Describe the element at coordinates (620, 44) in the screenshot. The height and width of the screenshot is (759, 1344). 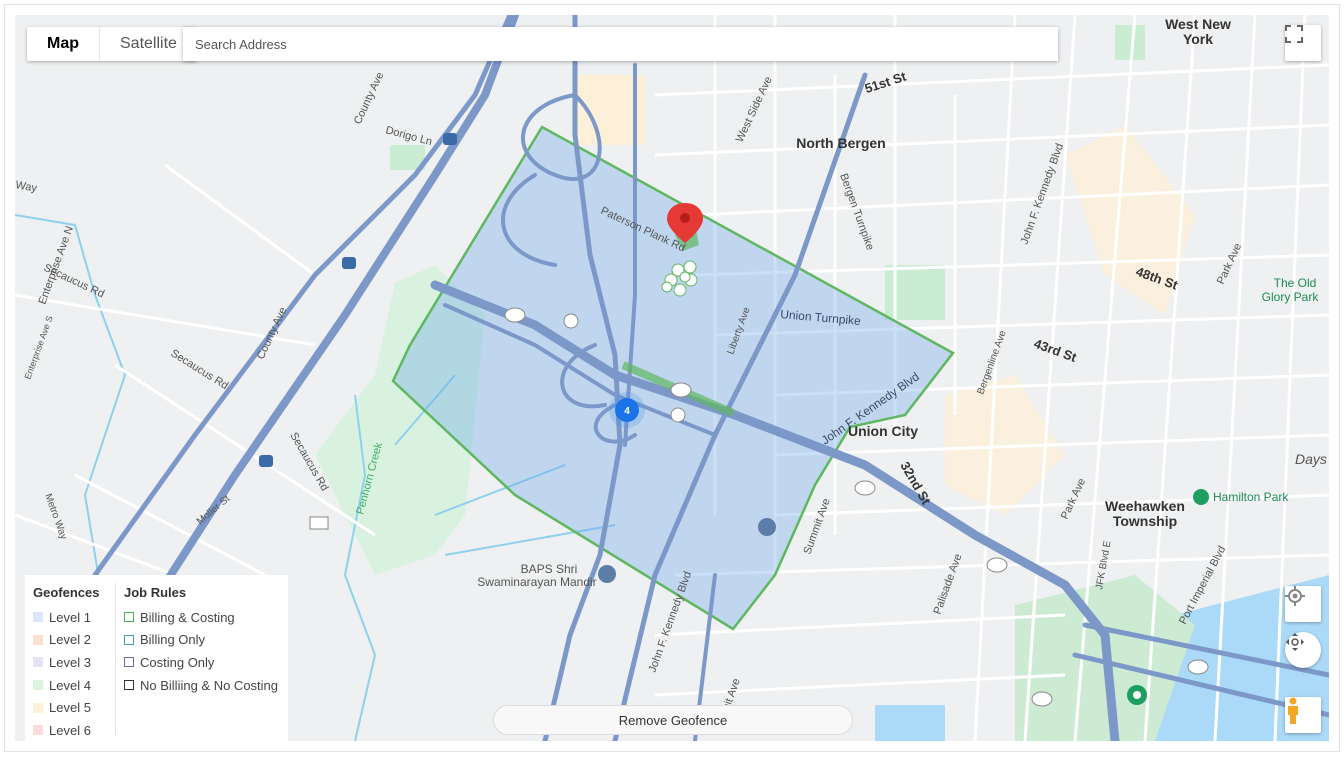
I see `search-address-input` at that location.